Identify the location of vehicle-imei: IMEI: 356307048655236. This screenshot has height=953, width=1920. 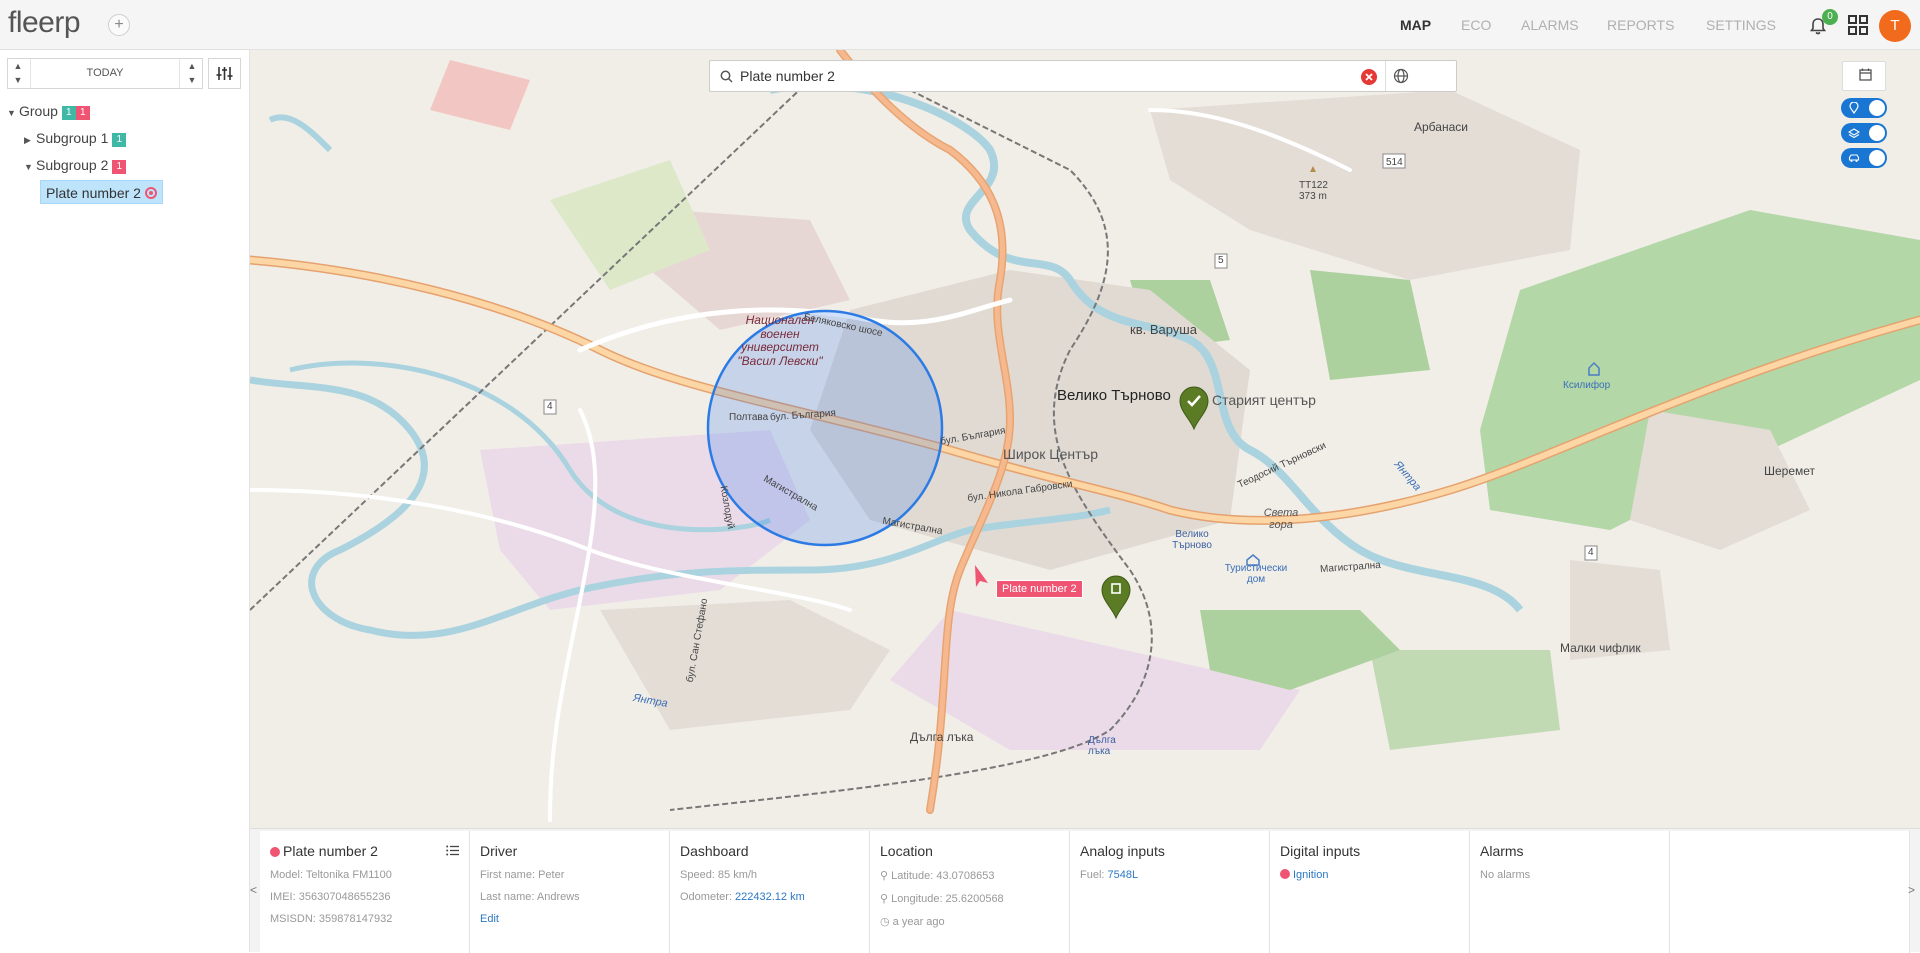
(330, 897).